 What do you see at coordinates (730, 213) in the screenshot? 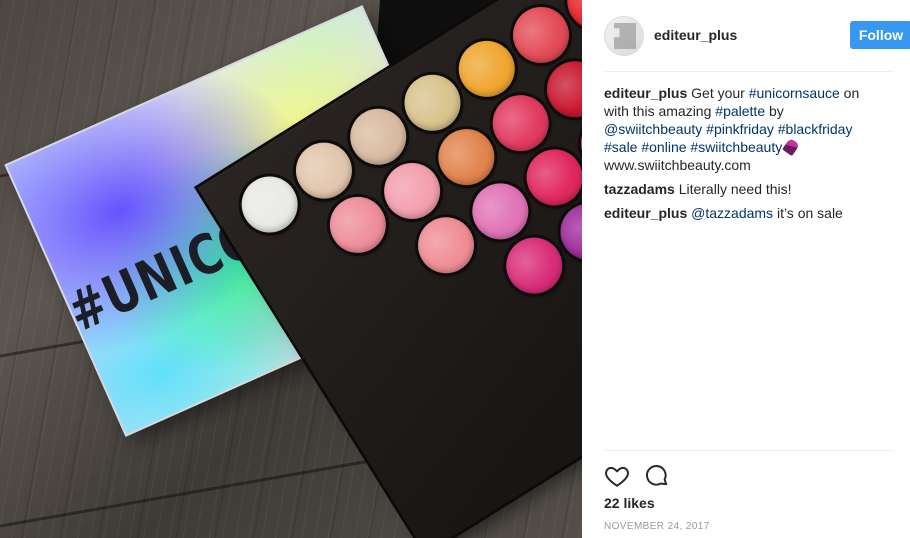
I see `hashtag-link: @tazzadams` at bounding box center [730, 213].